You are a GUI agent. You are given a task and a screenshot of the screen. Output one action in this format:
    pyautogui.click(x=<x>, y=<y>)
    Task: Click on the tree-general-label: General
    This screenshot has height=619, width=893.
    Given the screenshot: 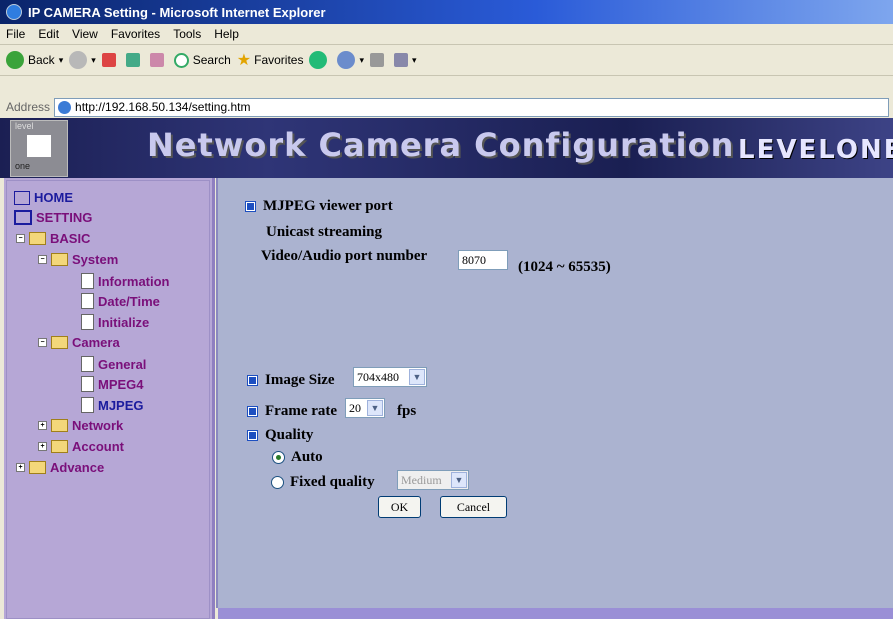 What is the action you would take?
    pyautogui.click(x=122, y=364)
    